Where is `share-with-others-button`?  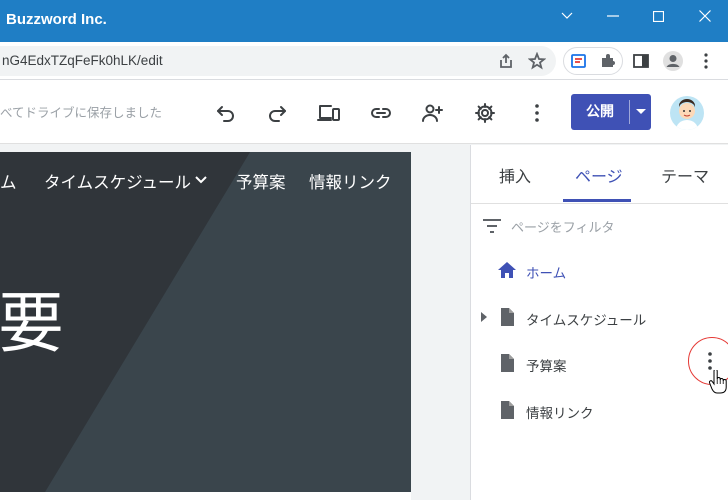 share-with-others-button is located at coordinates (432, 113).